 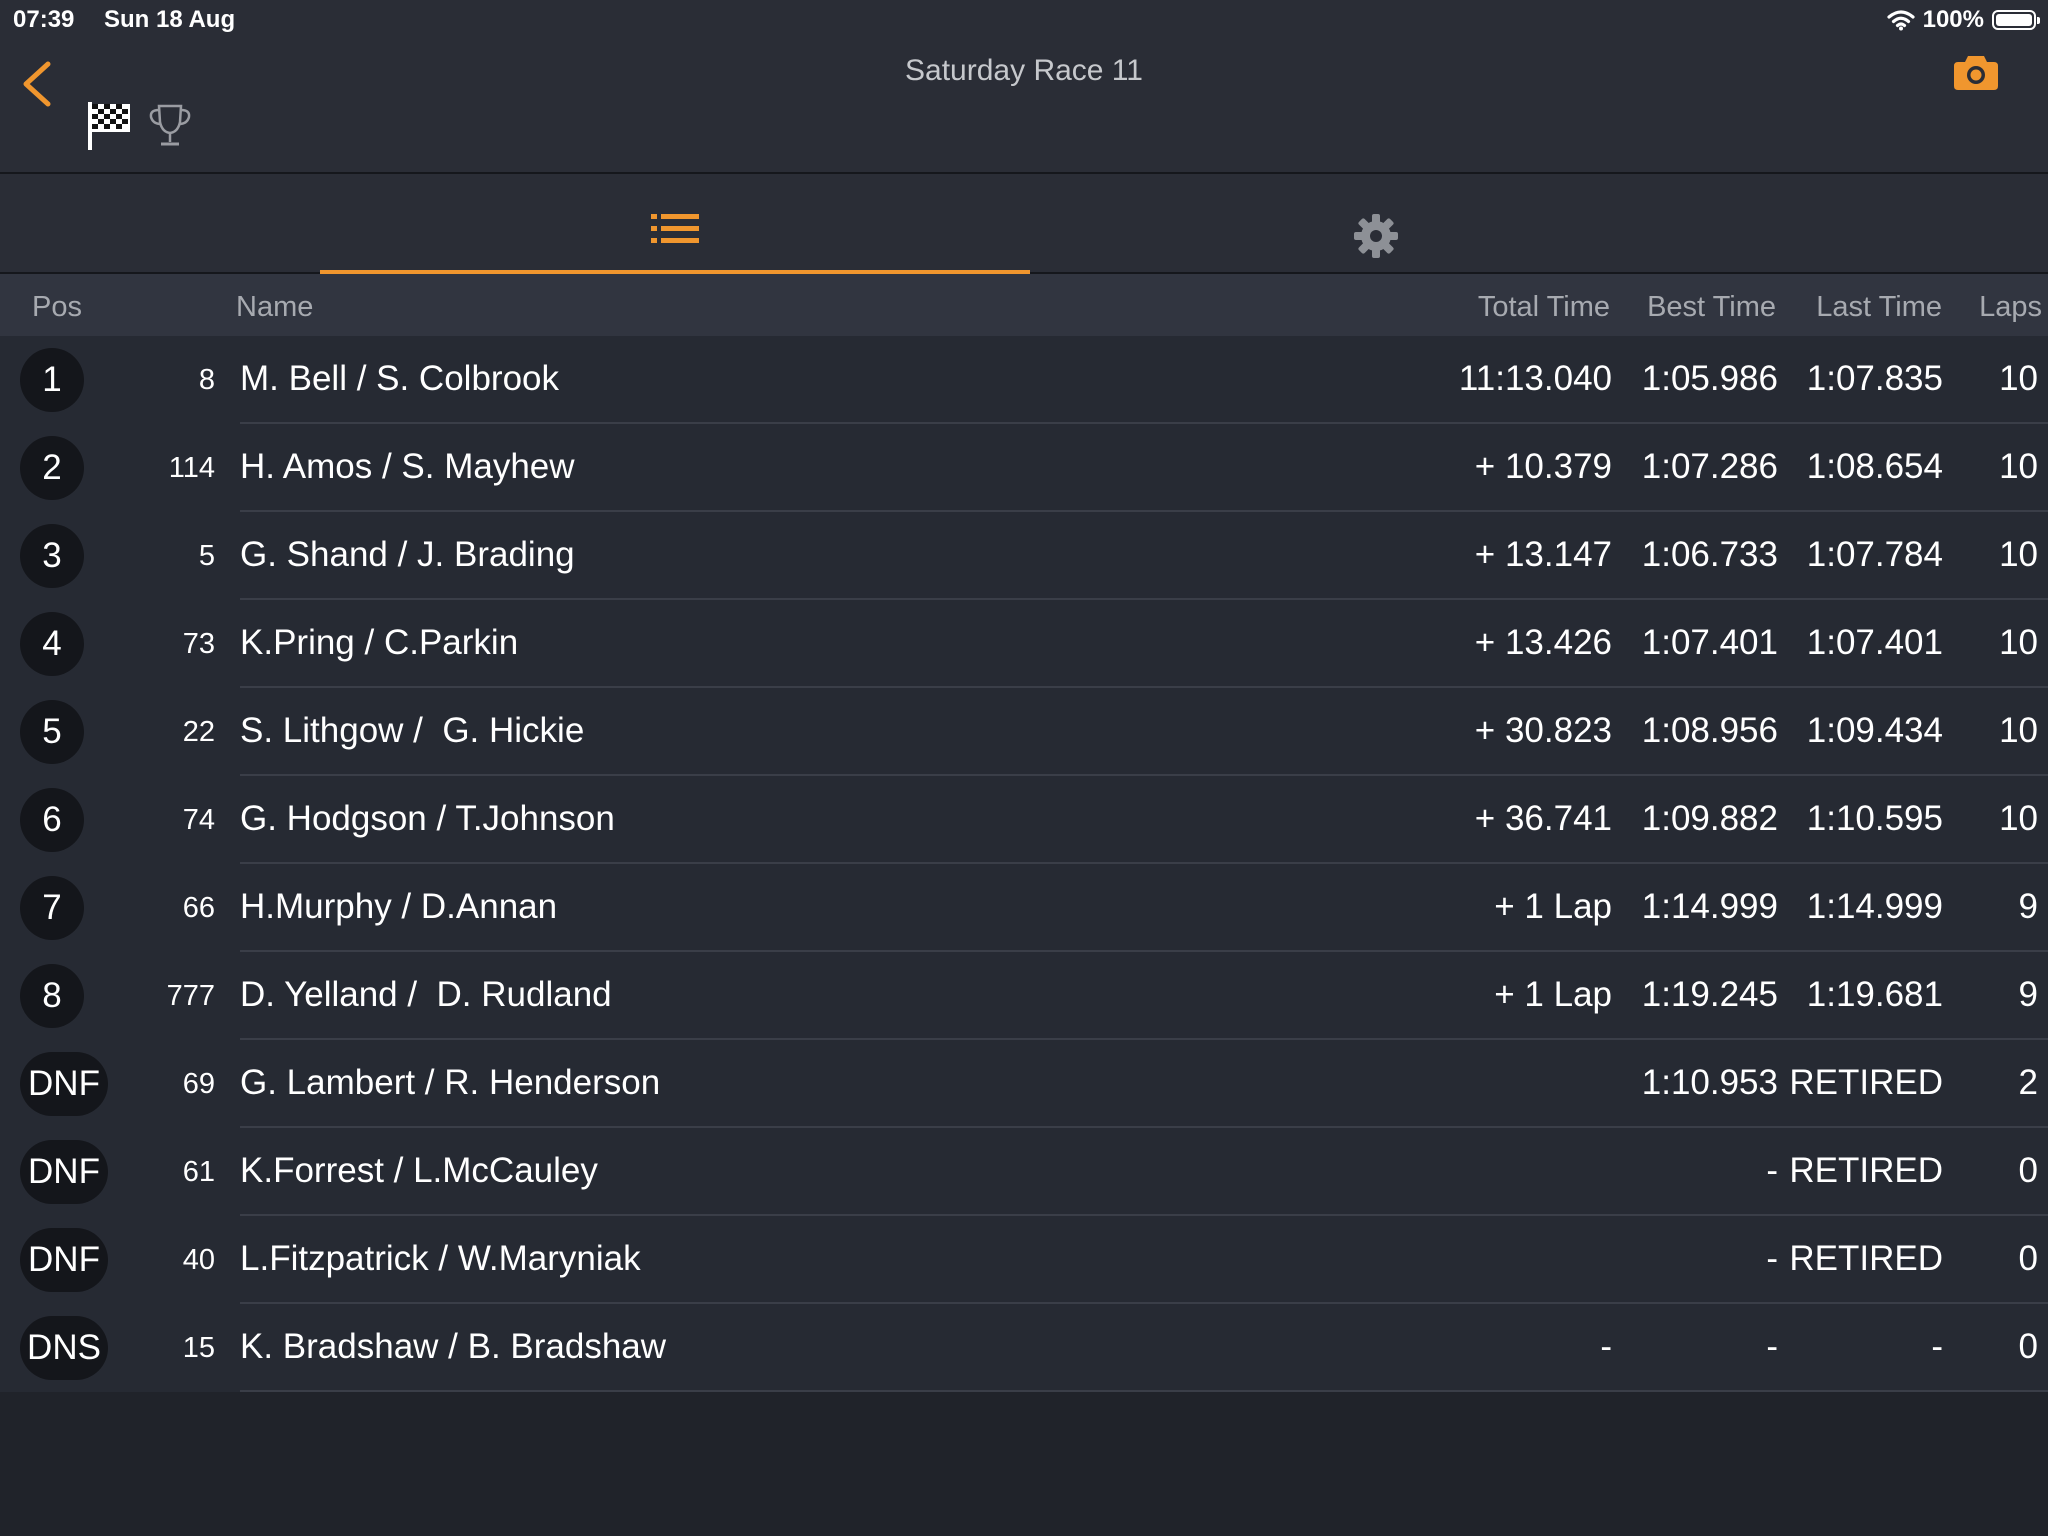 What do you see at coordinates (52, 556) in the screenshot?
I see `position-badge: 3` at bounding box center [52, 556].